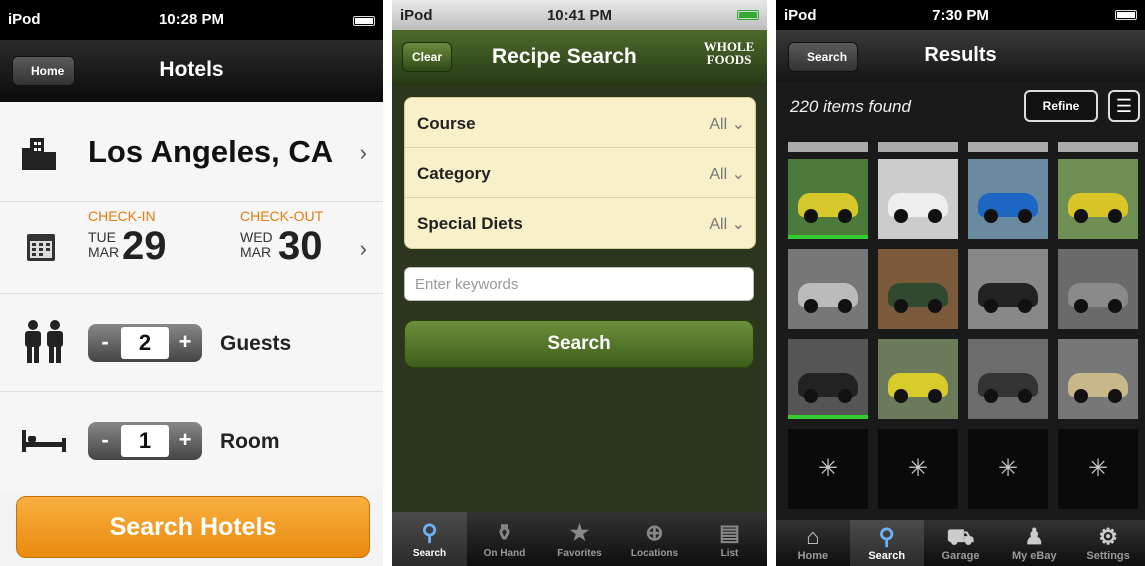  What do you see at coordinates (191, 69) in the screenshot?
I see `page-title: Hotels` at bounding box center [191, 69].